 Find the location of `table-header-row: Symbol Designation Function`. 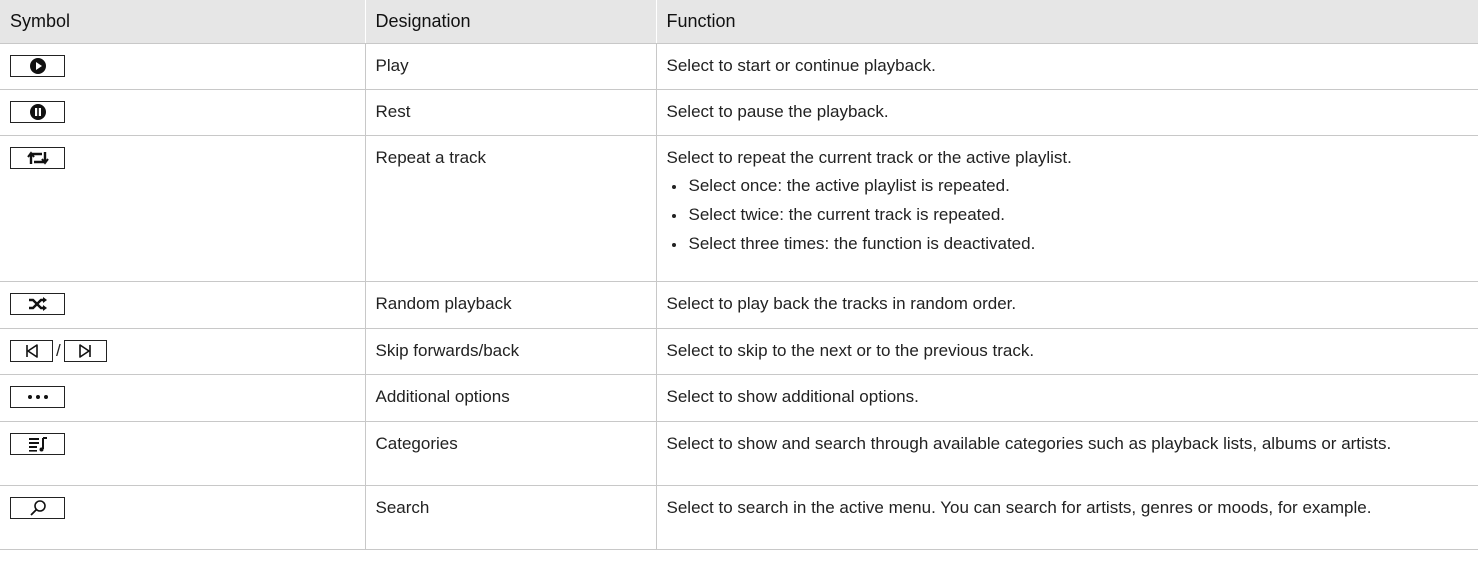

table-header-row: Symbol Designation Function is located at coordinates (739, 22).